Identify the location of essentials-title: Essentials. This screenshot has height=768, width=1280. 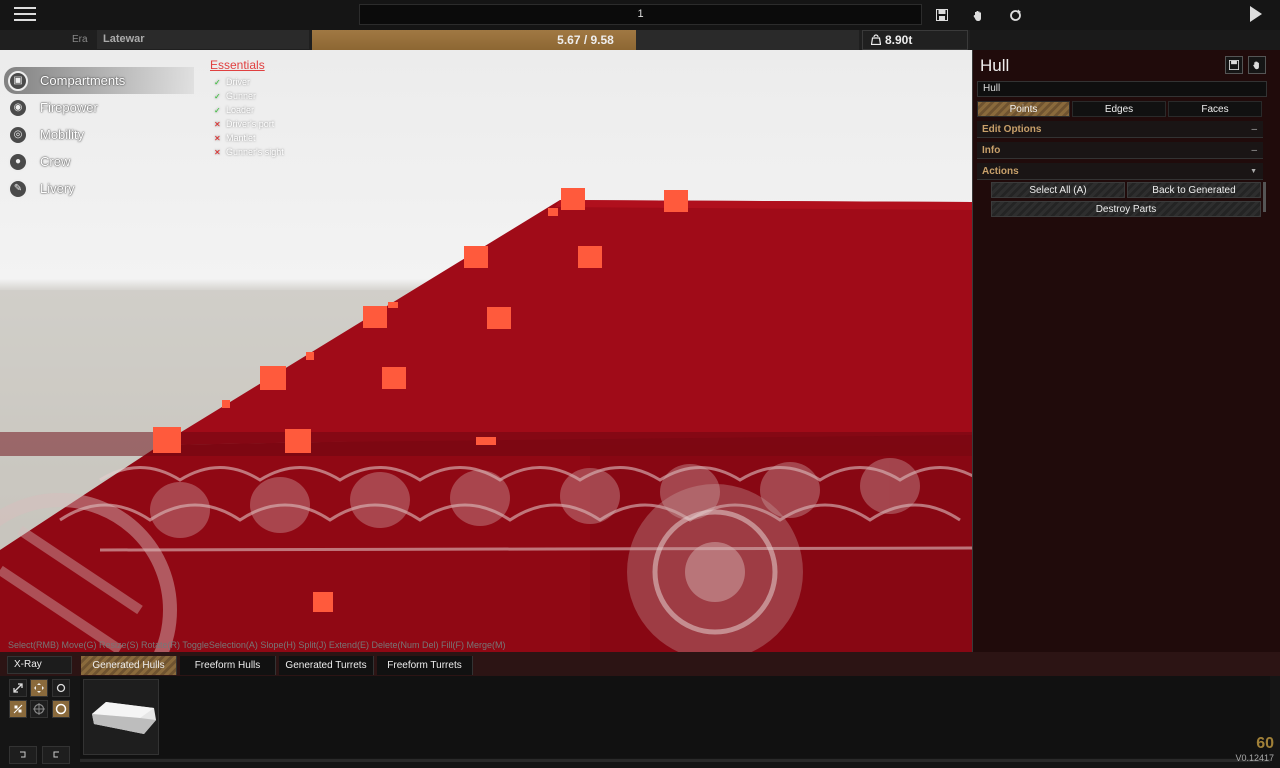
(237, 65).